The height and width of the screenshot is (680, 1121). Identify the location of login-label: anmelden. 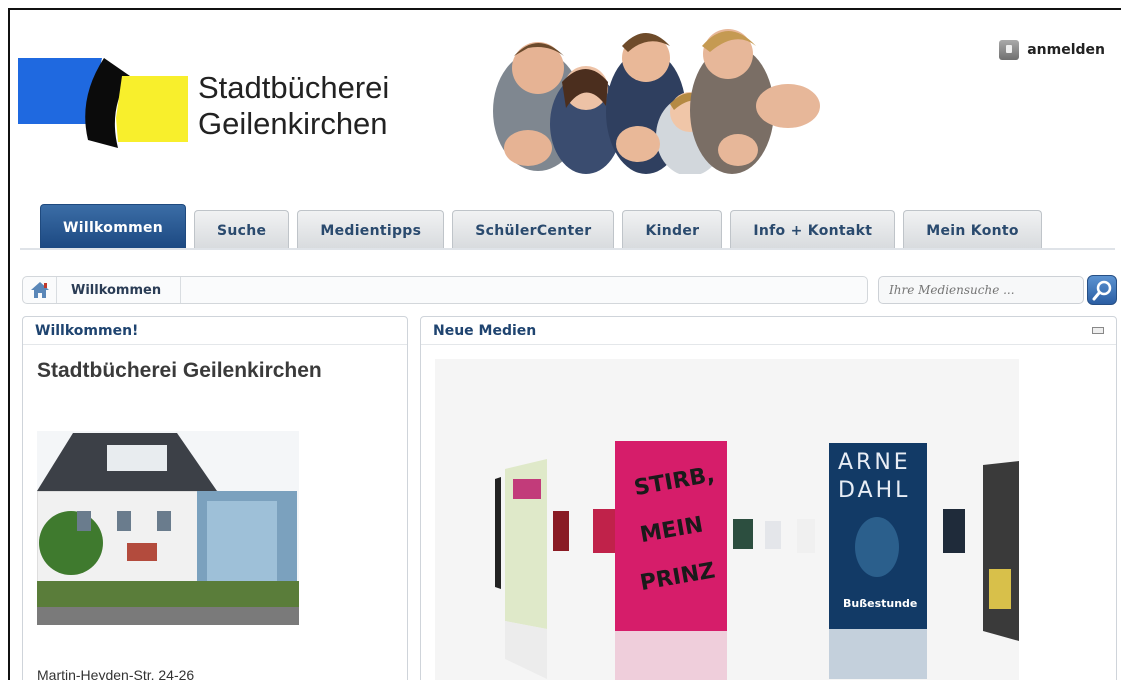
(1066, 50).